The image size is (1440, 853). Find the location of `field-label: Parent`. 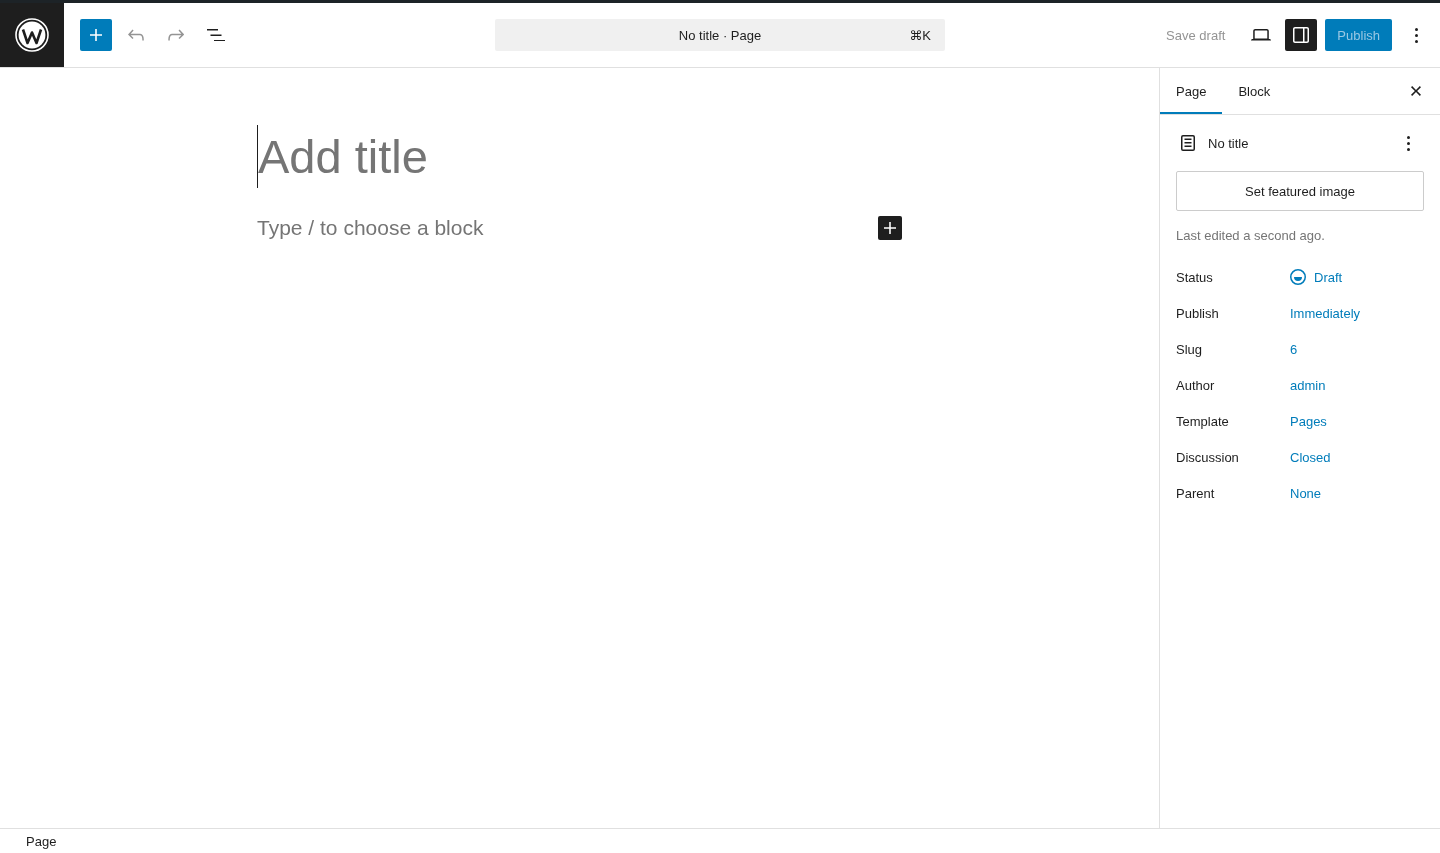

field-label: Parent is located at coordinates (1196, 493).